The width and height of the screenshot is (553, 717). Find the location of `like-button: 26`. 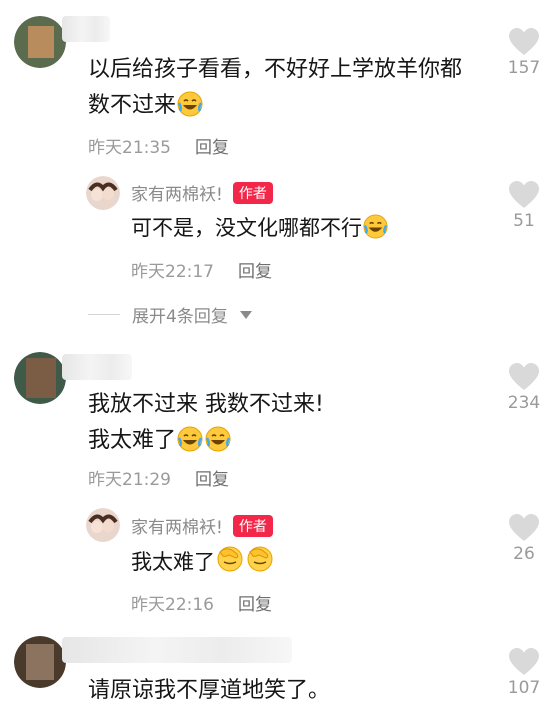

like-button: 26 is located at coordinates (524, 539).